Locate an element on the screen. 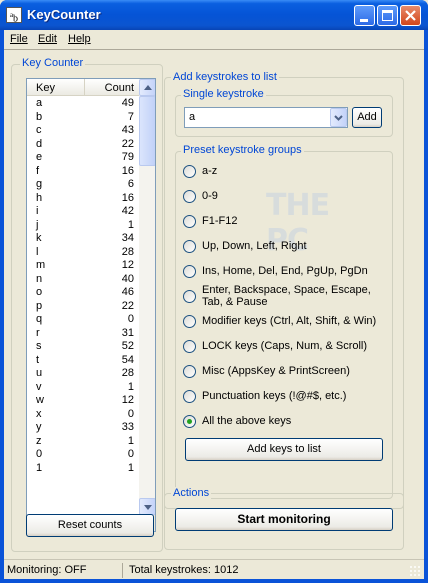  list-item: m 12 is located at coordinates (83, 266).